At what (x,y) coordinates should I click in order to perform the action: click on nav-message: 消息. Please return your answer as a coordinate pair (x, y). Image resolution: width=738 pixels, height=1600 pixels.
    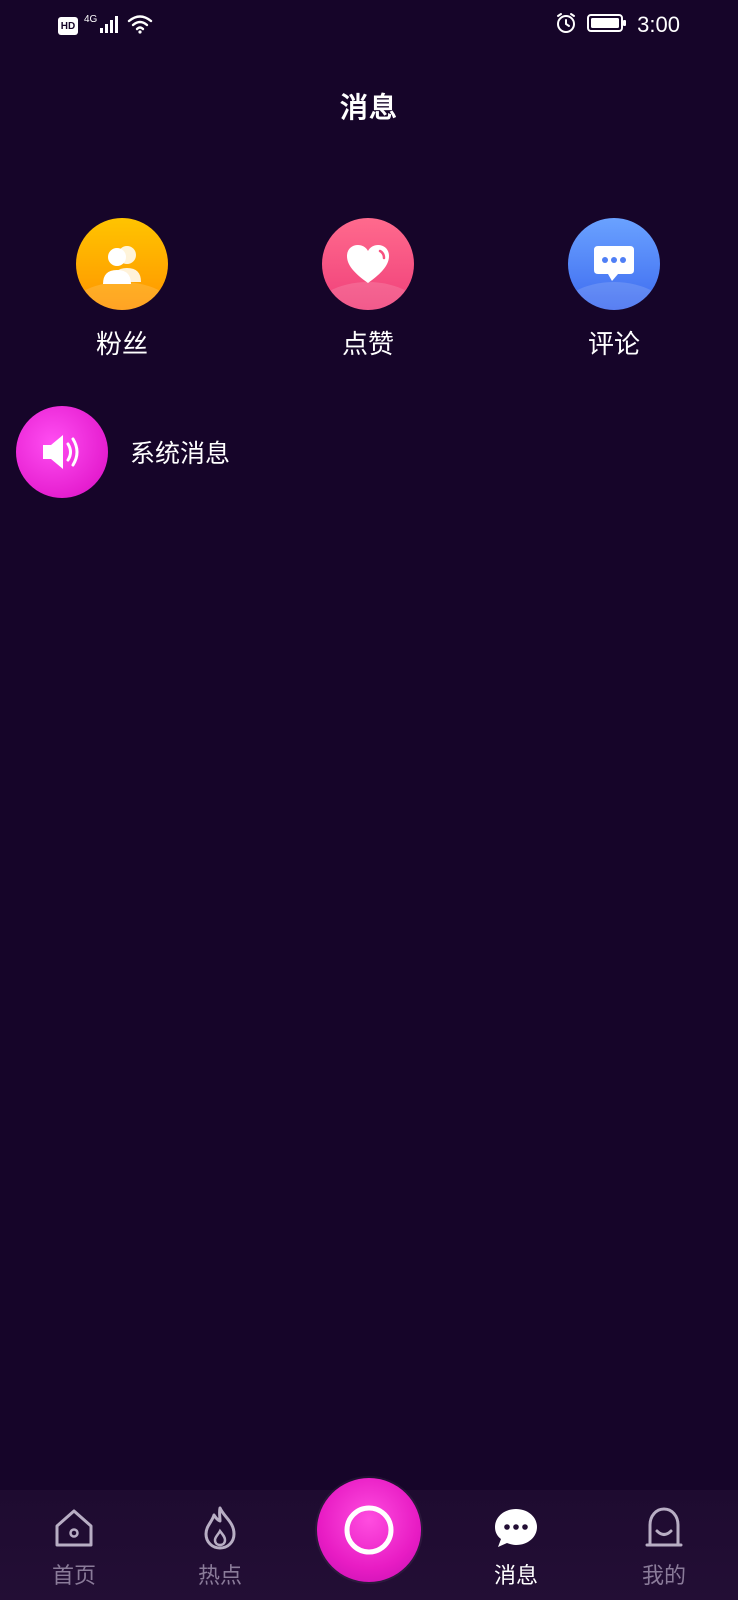
    Looking at the image, I should click on (516, 1545).